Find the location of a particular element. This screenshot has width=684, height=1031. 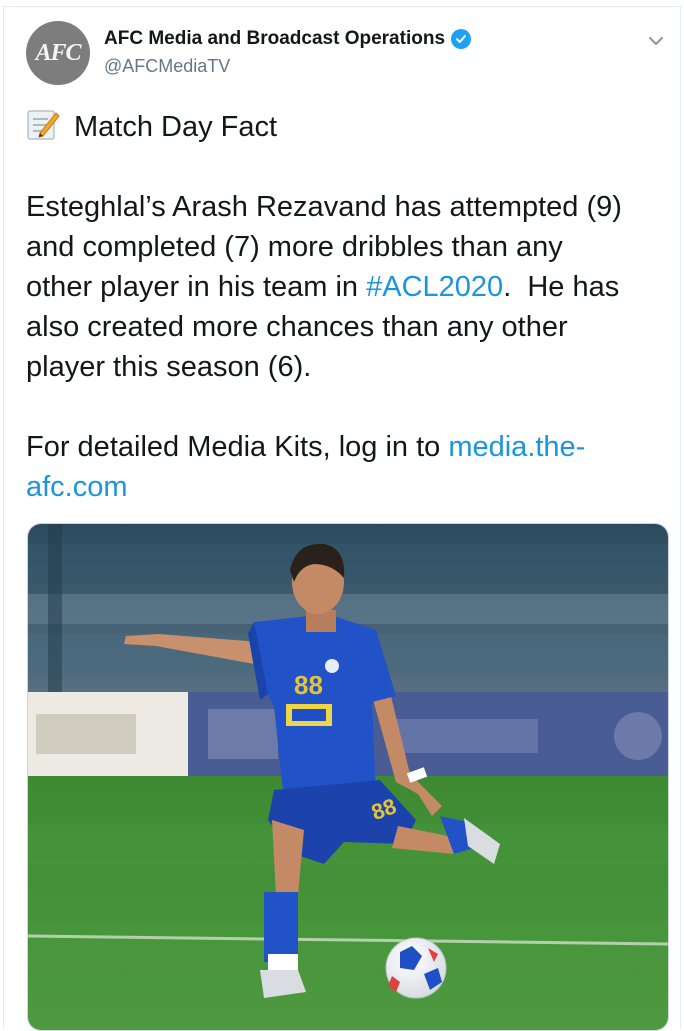

body-line-2: and completed (7) more dribbles than any is located at coordinates (294, 247).